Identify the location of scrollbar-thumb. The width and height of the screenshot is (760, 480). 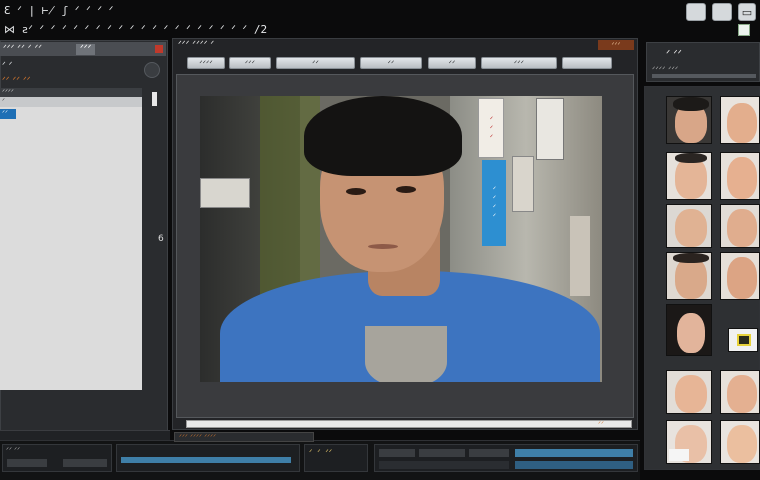
(154, 99).